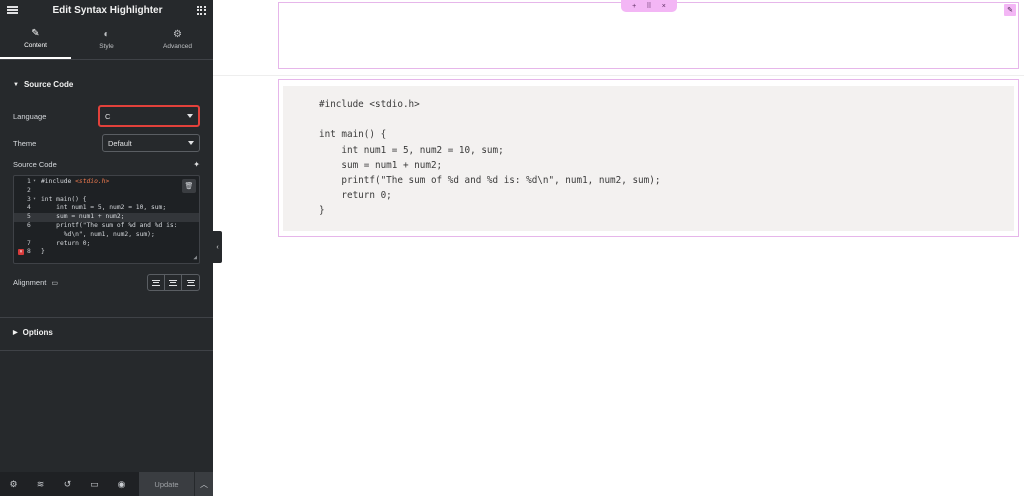  Describe the element at coordinates (13, 484) in the screenshot. I see `settings-gear-icon: ⚙` at that location.